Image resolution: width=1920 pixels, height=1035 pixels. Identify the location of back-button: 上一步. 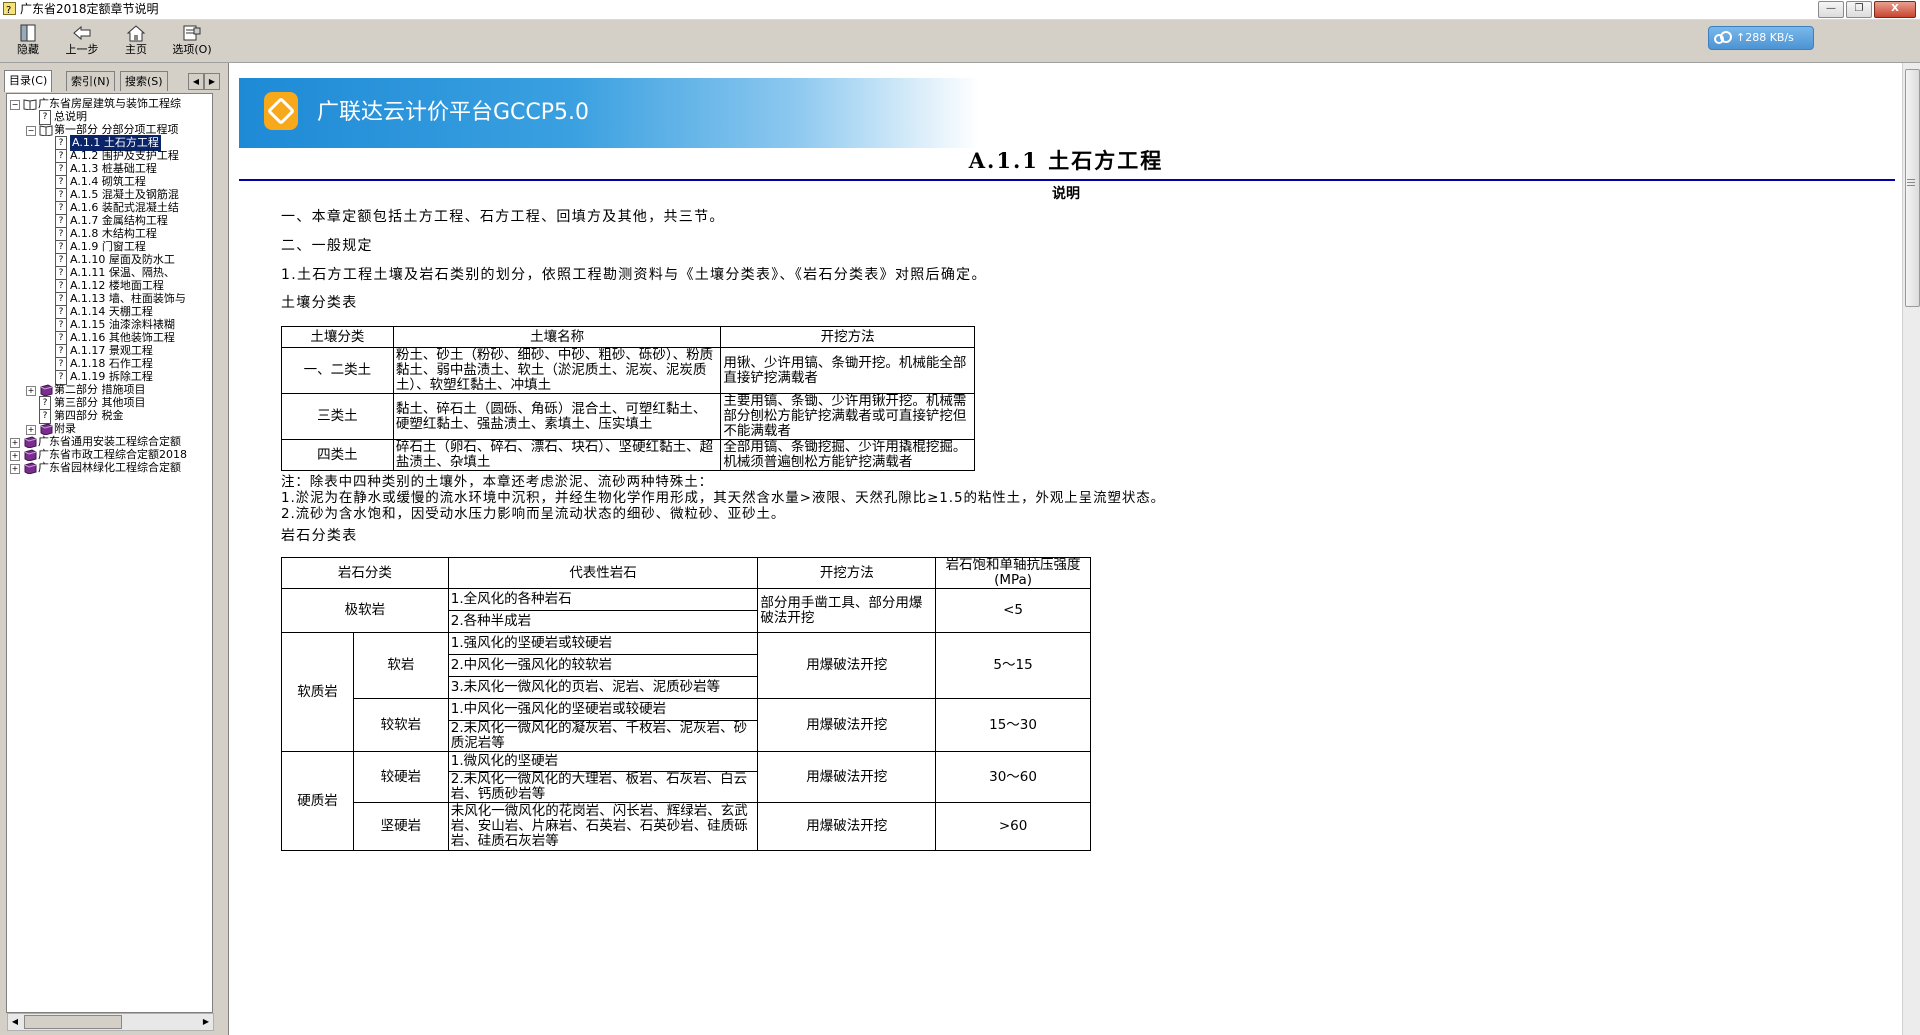
(82, 42).